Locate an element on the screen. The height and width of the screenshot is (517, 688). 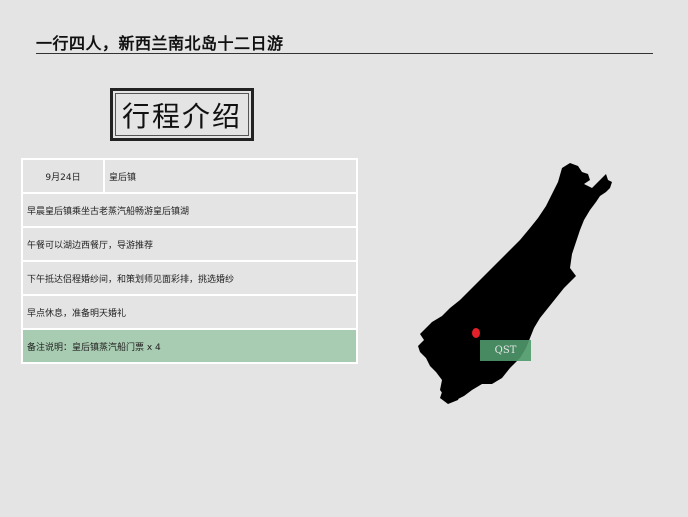
itinerary-item: 早晨皇后镇乘坐古老蒸汽船畅游皇后镇湖 is located at coordinates (189, 210).